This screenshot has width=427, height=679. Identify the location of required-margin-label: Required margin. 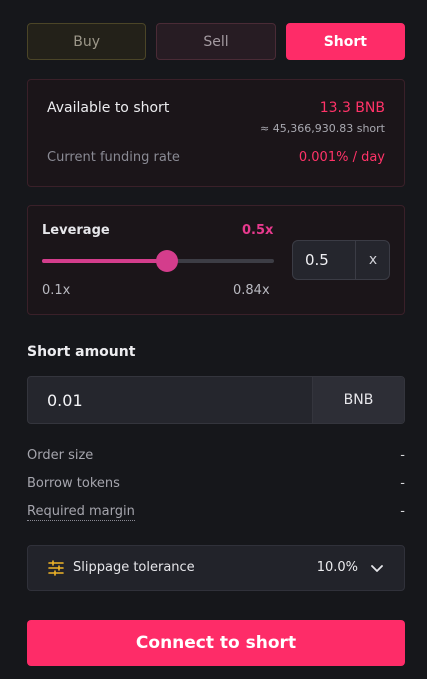
(81, 512).